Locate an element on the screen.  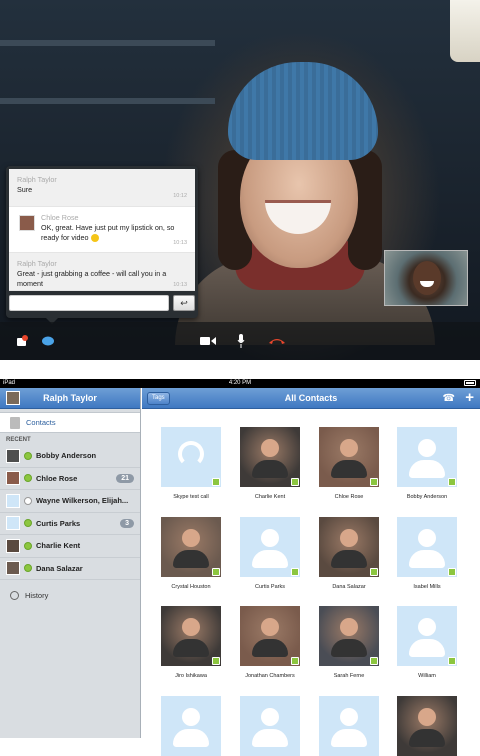
contact-tile: Chloe Rose is located at coordinates (349, 463).